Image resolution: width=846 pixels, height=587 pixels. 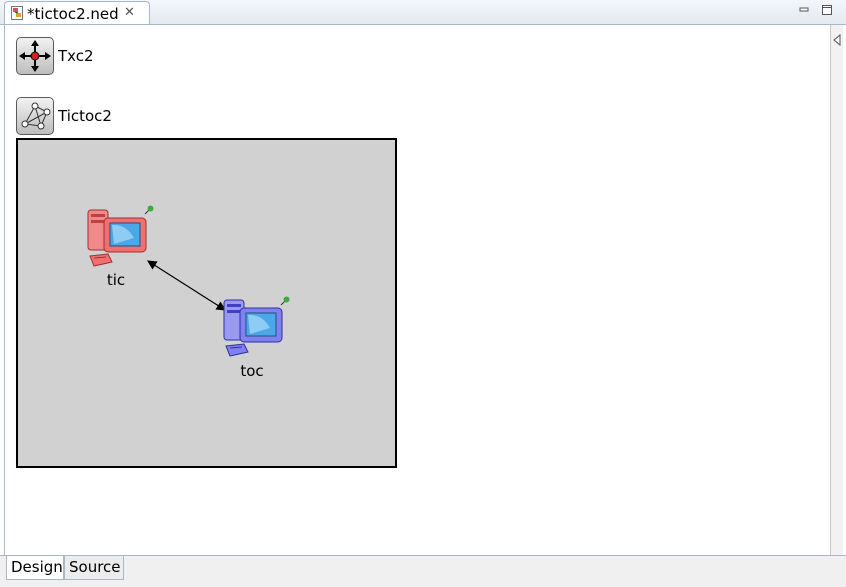 I want to click on network-graph-icon, so click(x=36, y=116).